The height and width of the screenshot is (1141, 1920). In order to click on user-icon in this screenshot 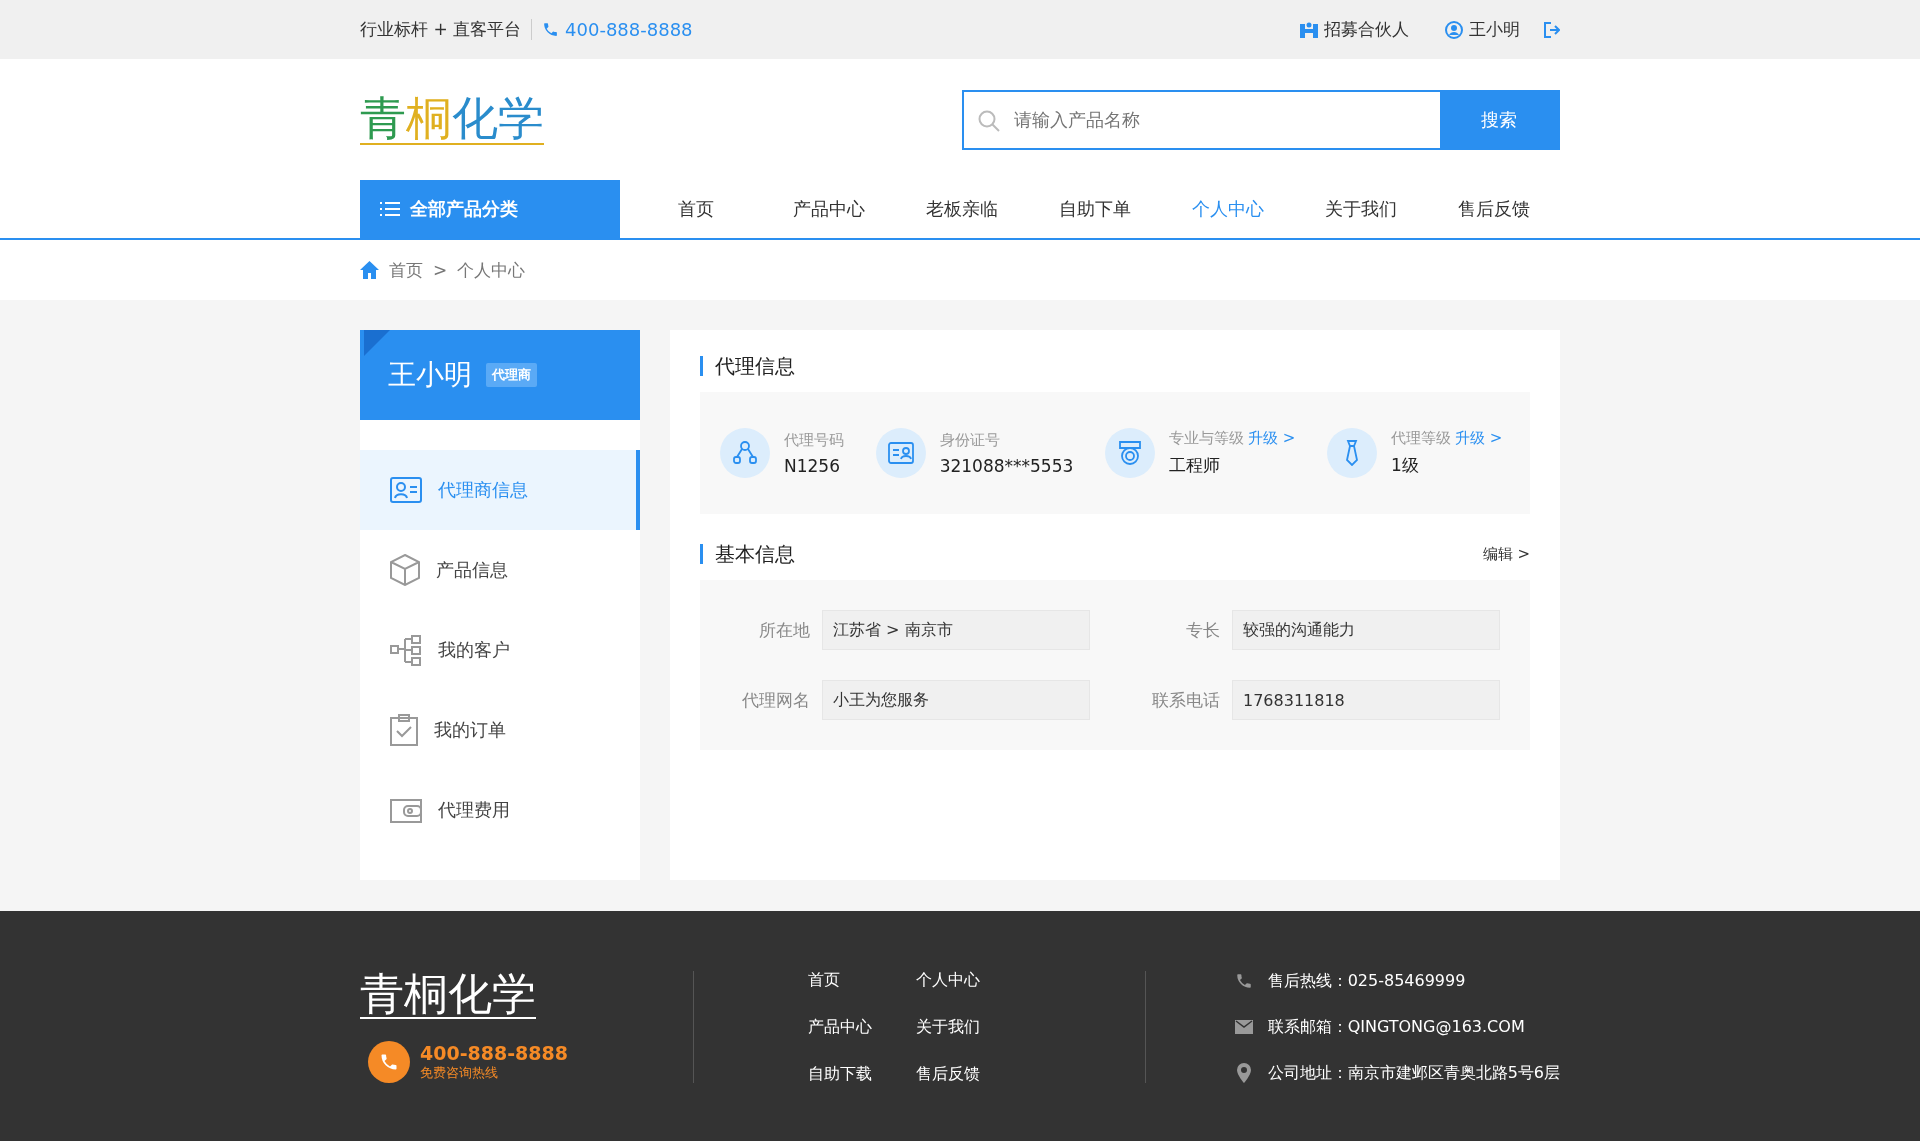, I will do `click(1454, 29)`.